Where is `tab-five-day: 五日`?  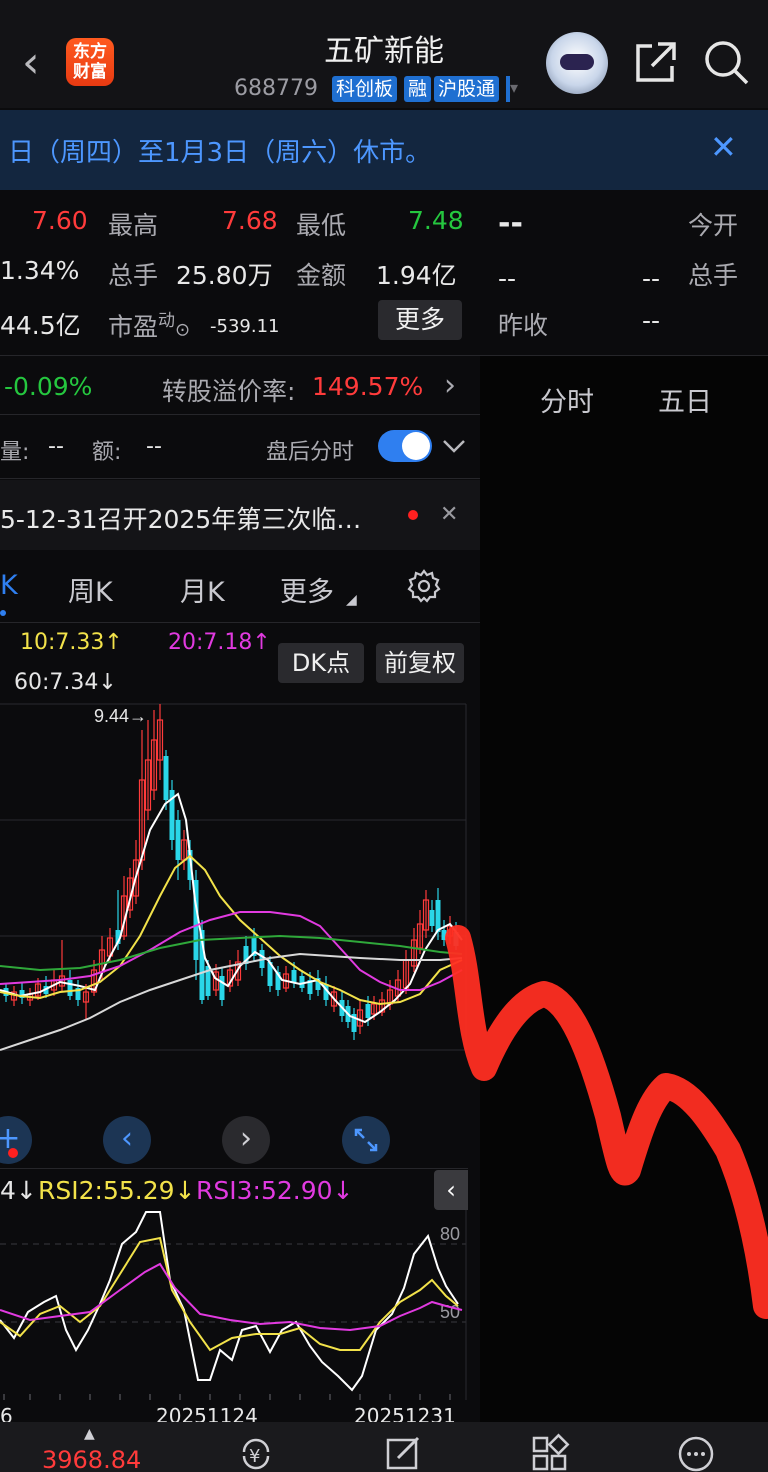 tab-five-day: 五日 is located at coordinates (685, 399).